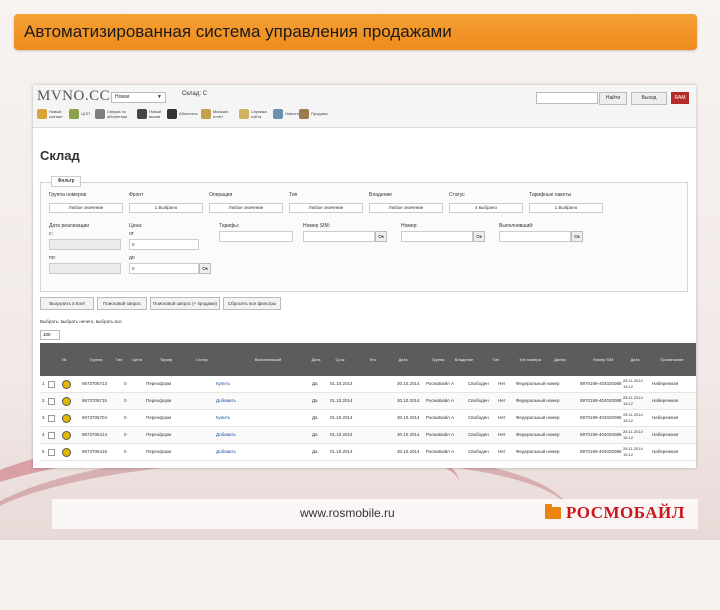 The height and width of the screenshot is (610, 720). I want to click on row-number: 1, so click(43, 383).